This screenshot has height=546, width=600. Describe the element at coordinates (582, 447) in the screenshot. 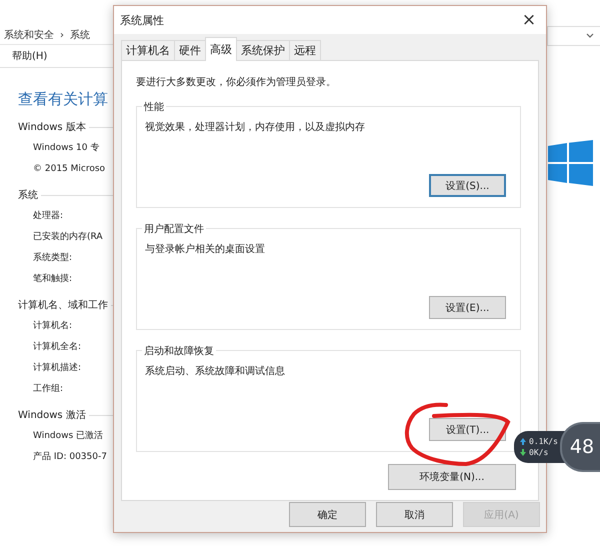

I see `usage-percent: 48` at that location.